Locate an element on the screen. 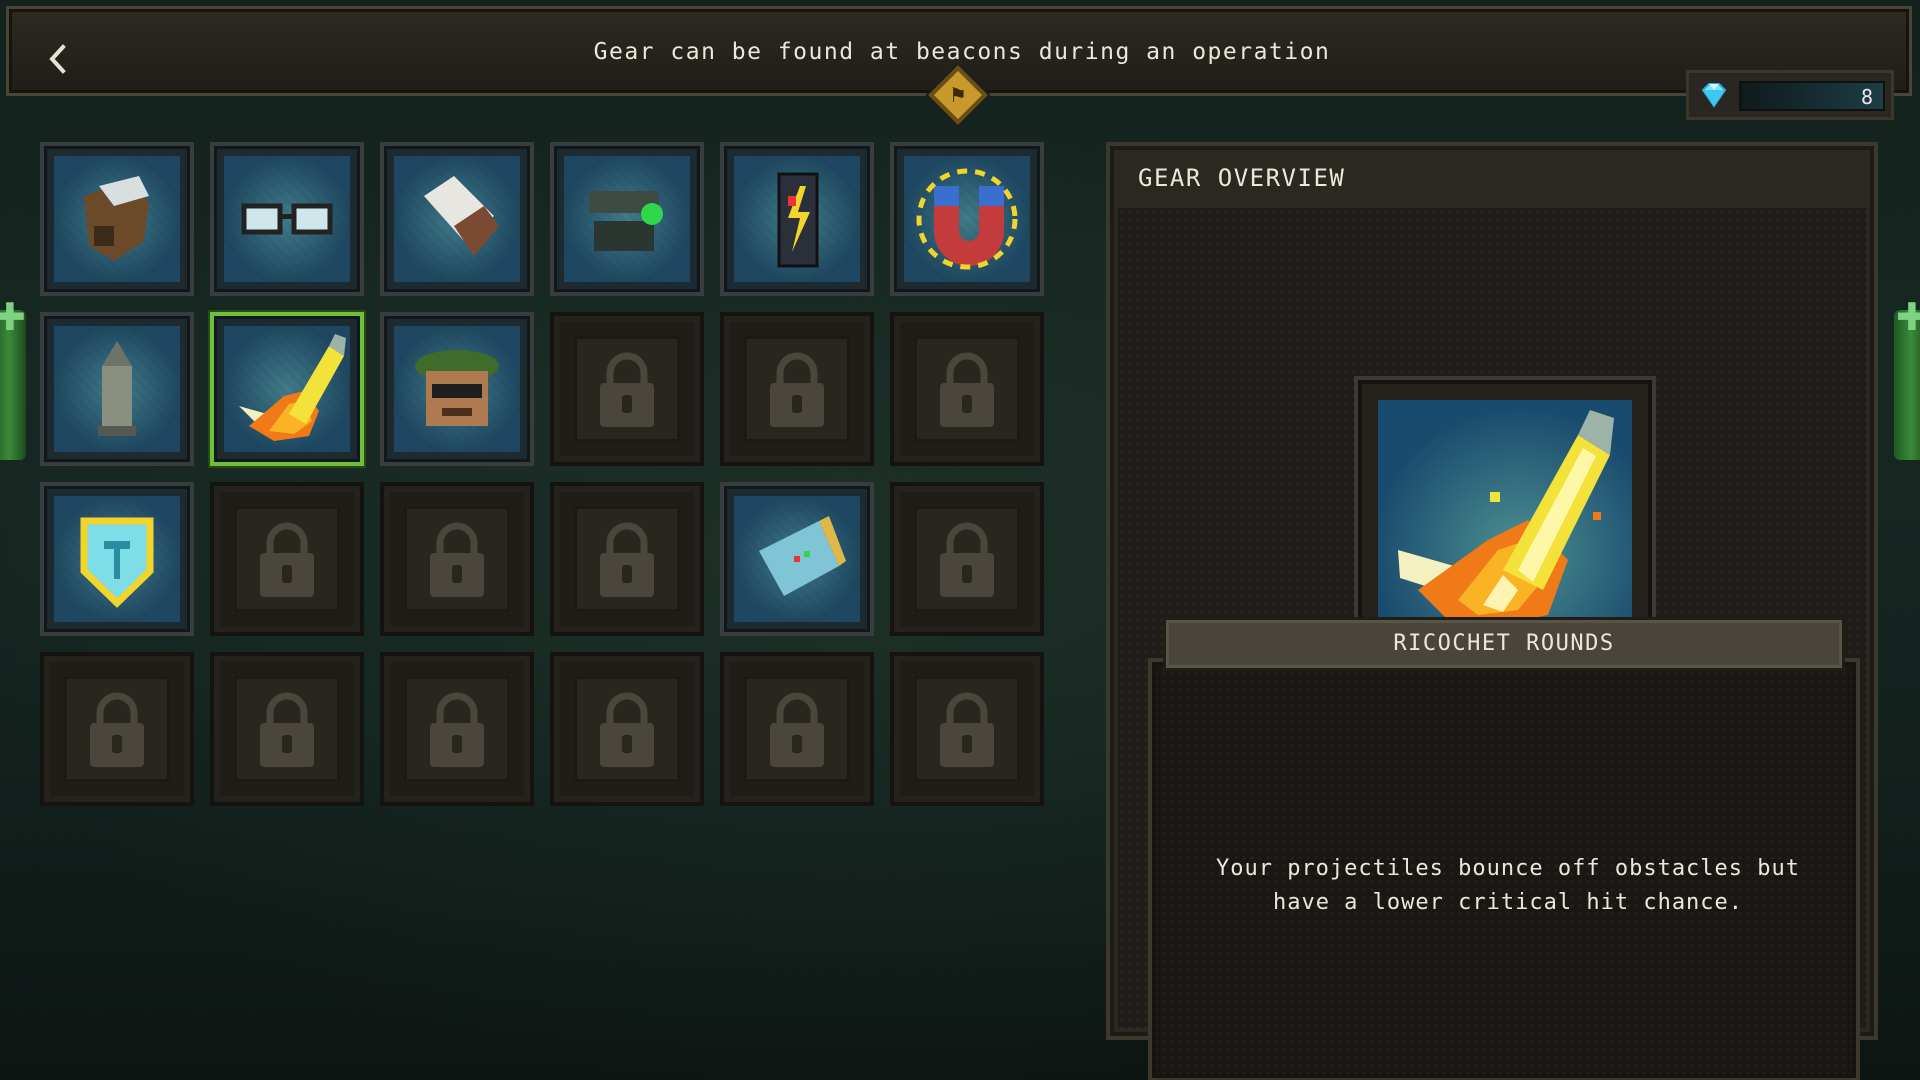 This screenshot has height=1080, width=1920. magnet-gear-icon is located at coordinates (967, 219).